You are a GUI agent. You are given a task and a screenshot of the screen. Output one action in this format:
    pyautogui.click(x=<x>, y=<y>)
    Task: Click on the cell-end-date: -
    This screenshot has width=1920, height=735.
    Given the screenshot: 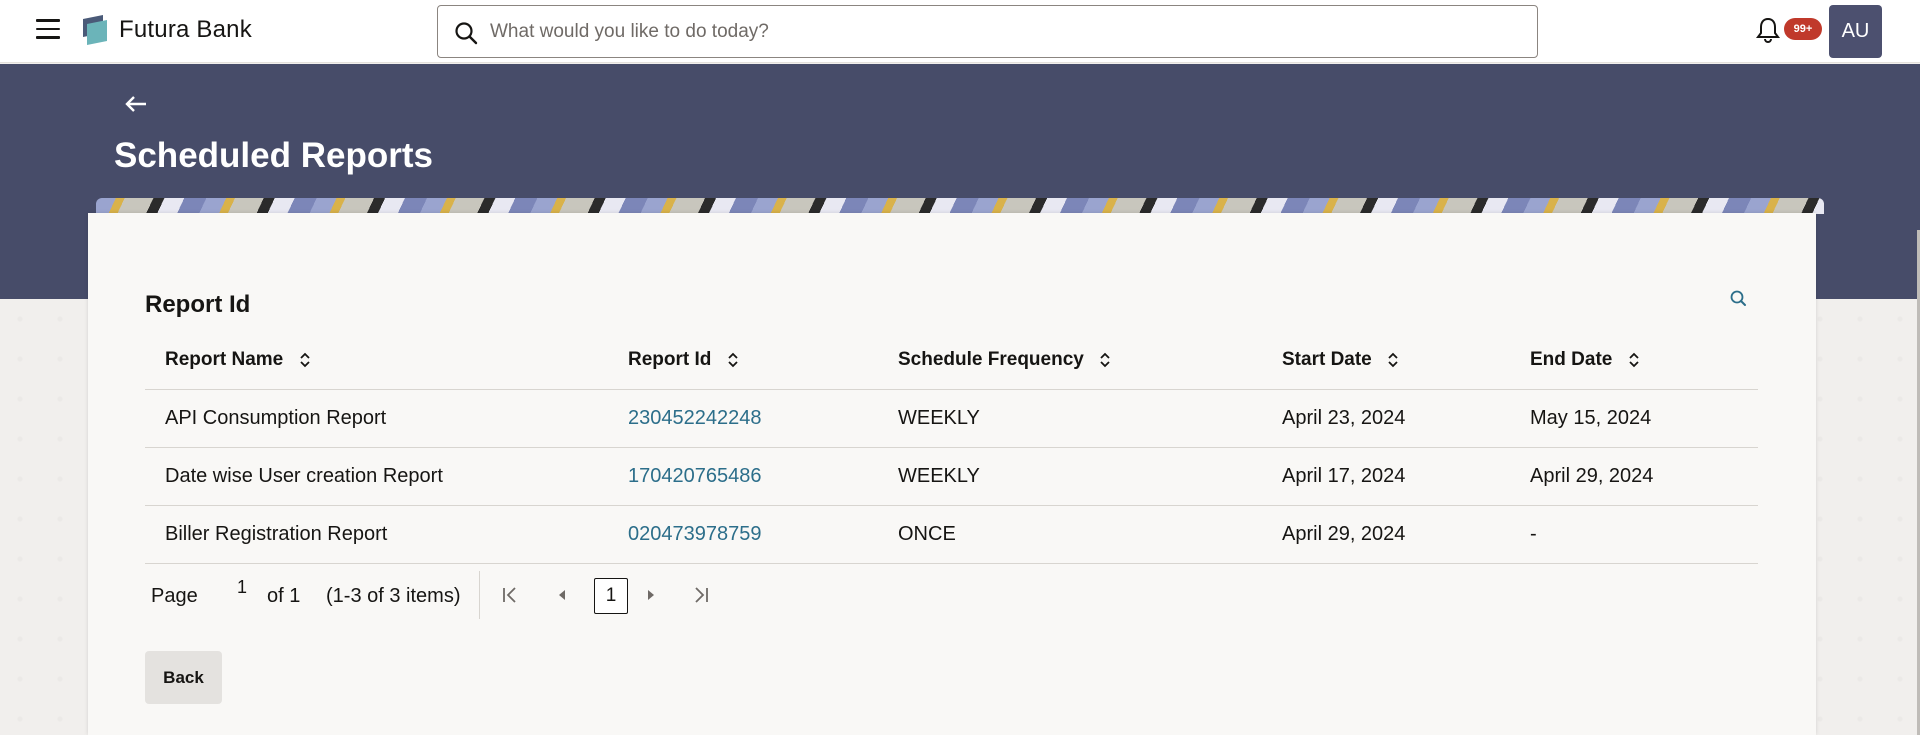 What is the action you would take?
    pyautogui.click(x=1634, y=534)
    